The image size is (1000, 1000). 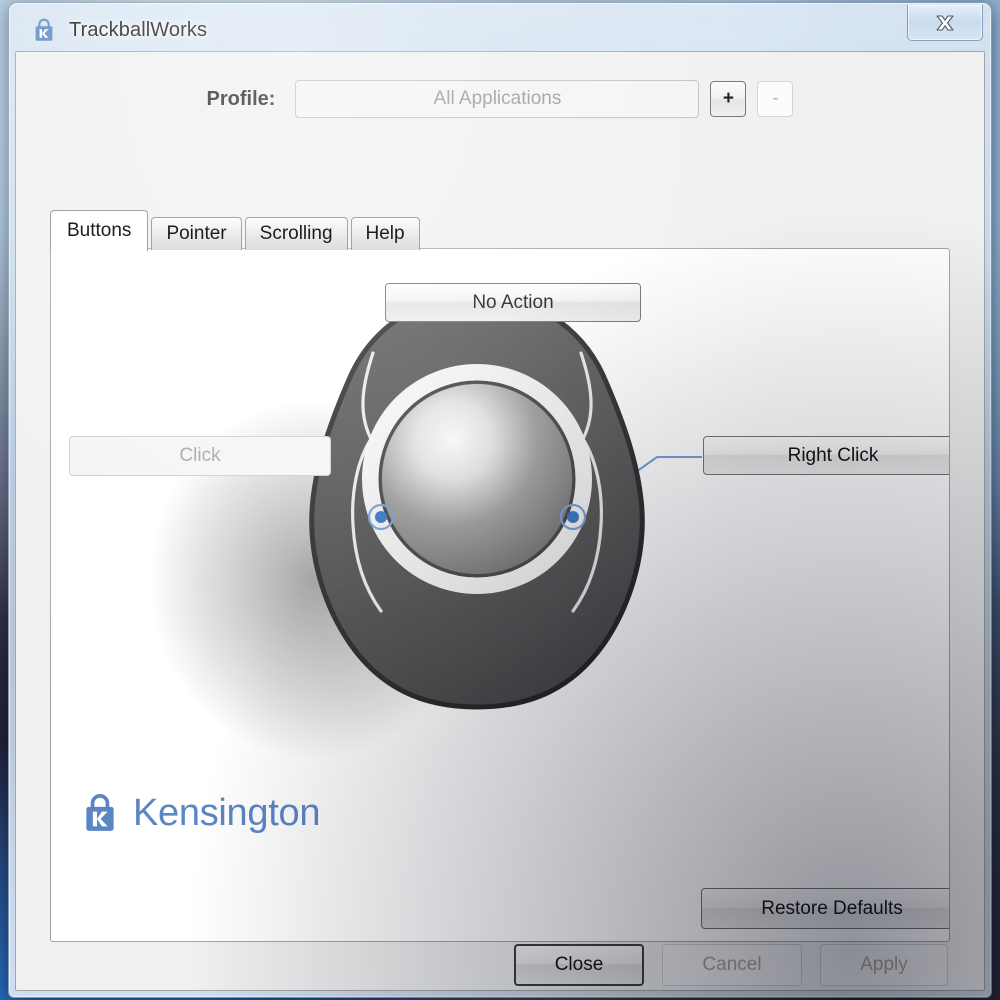 I want to click on close-icon, so click(x=945, y=22).